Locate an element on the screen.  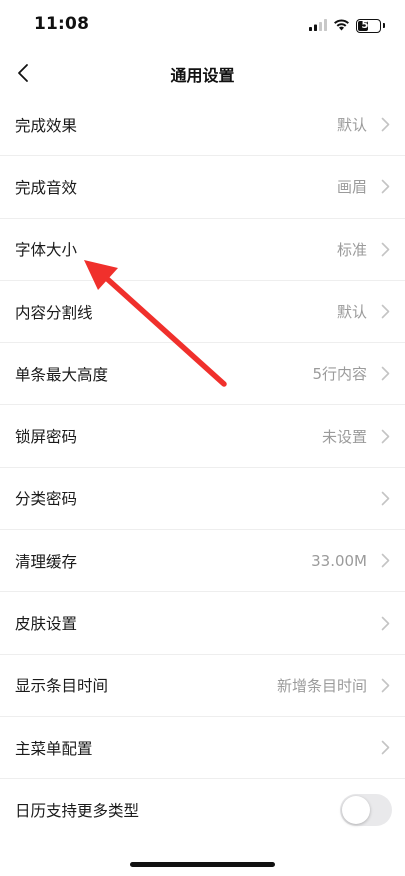
settings-row-value: 标准 is located at coordinates (351, 249).